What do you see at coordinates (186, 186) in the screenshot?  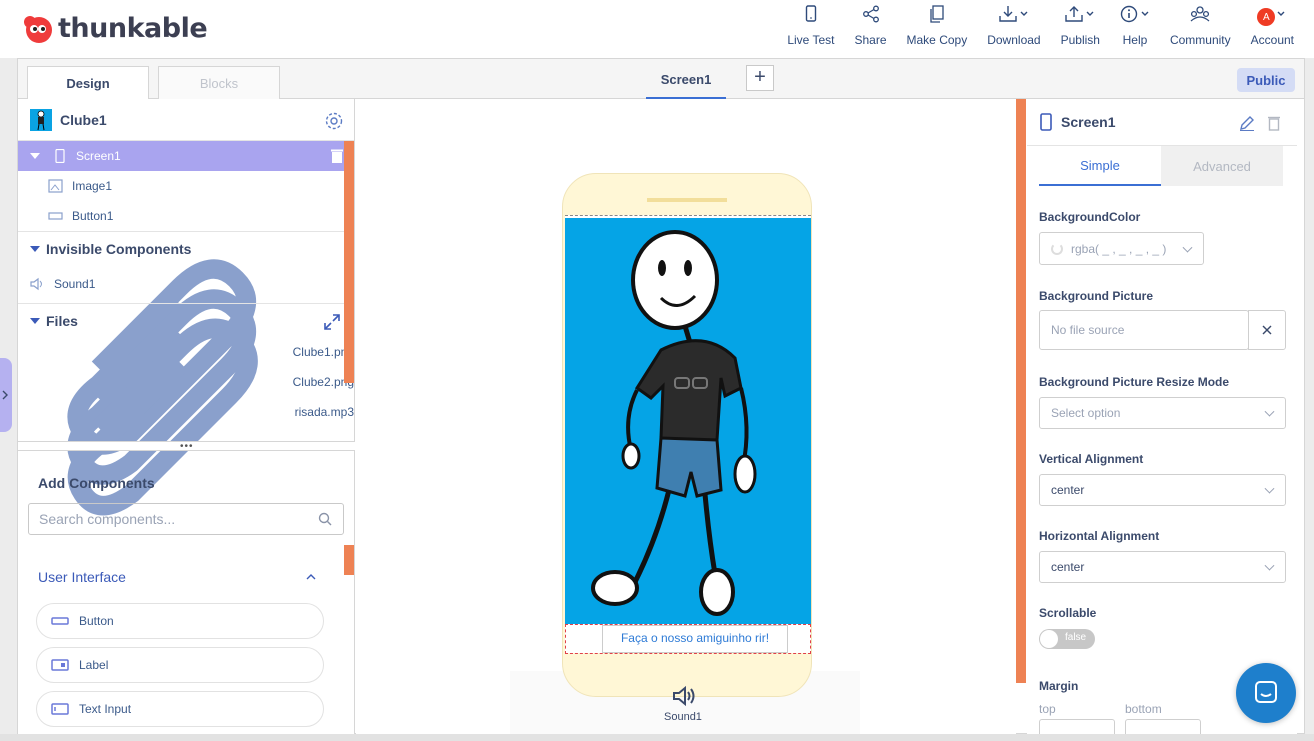 I see `tree-item-image1: Image1` at bounding box center [186, 186].